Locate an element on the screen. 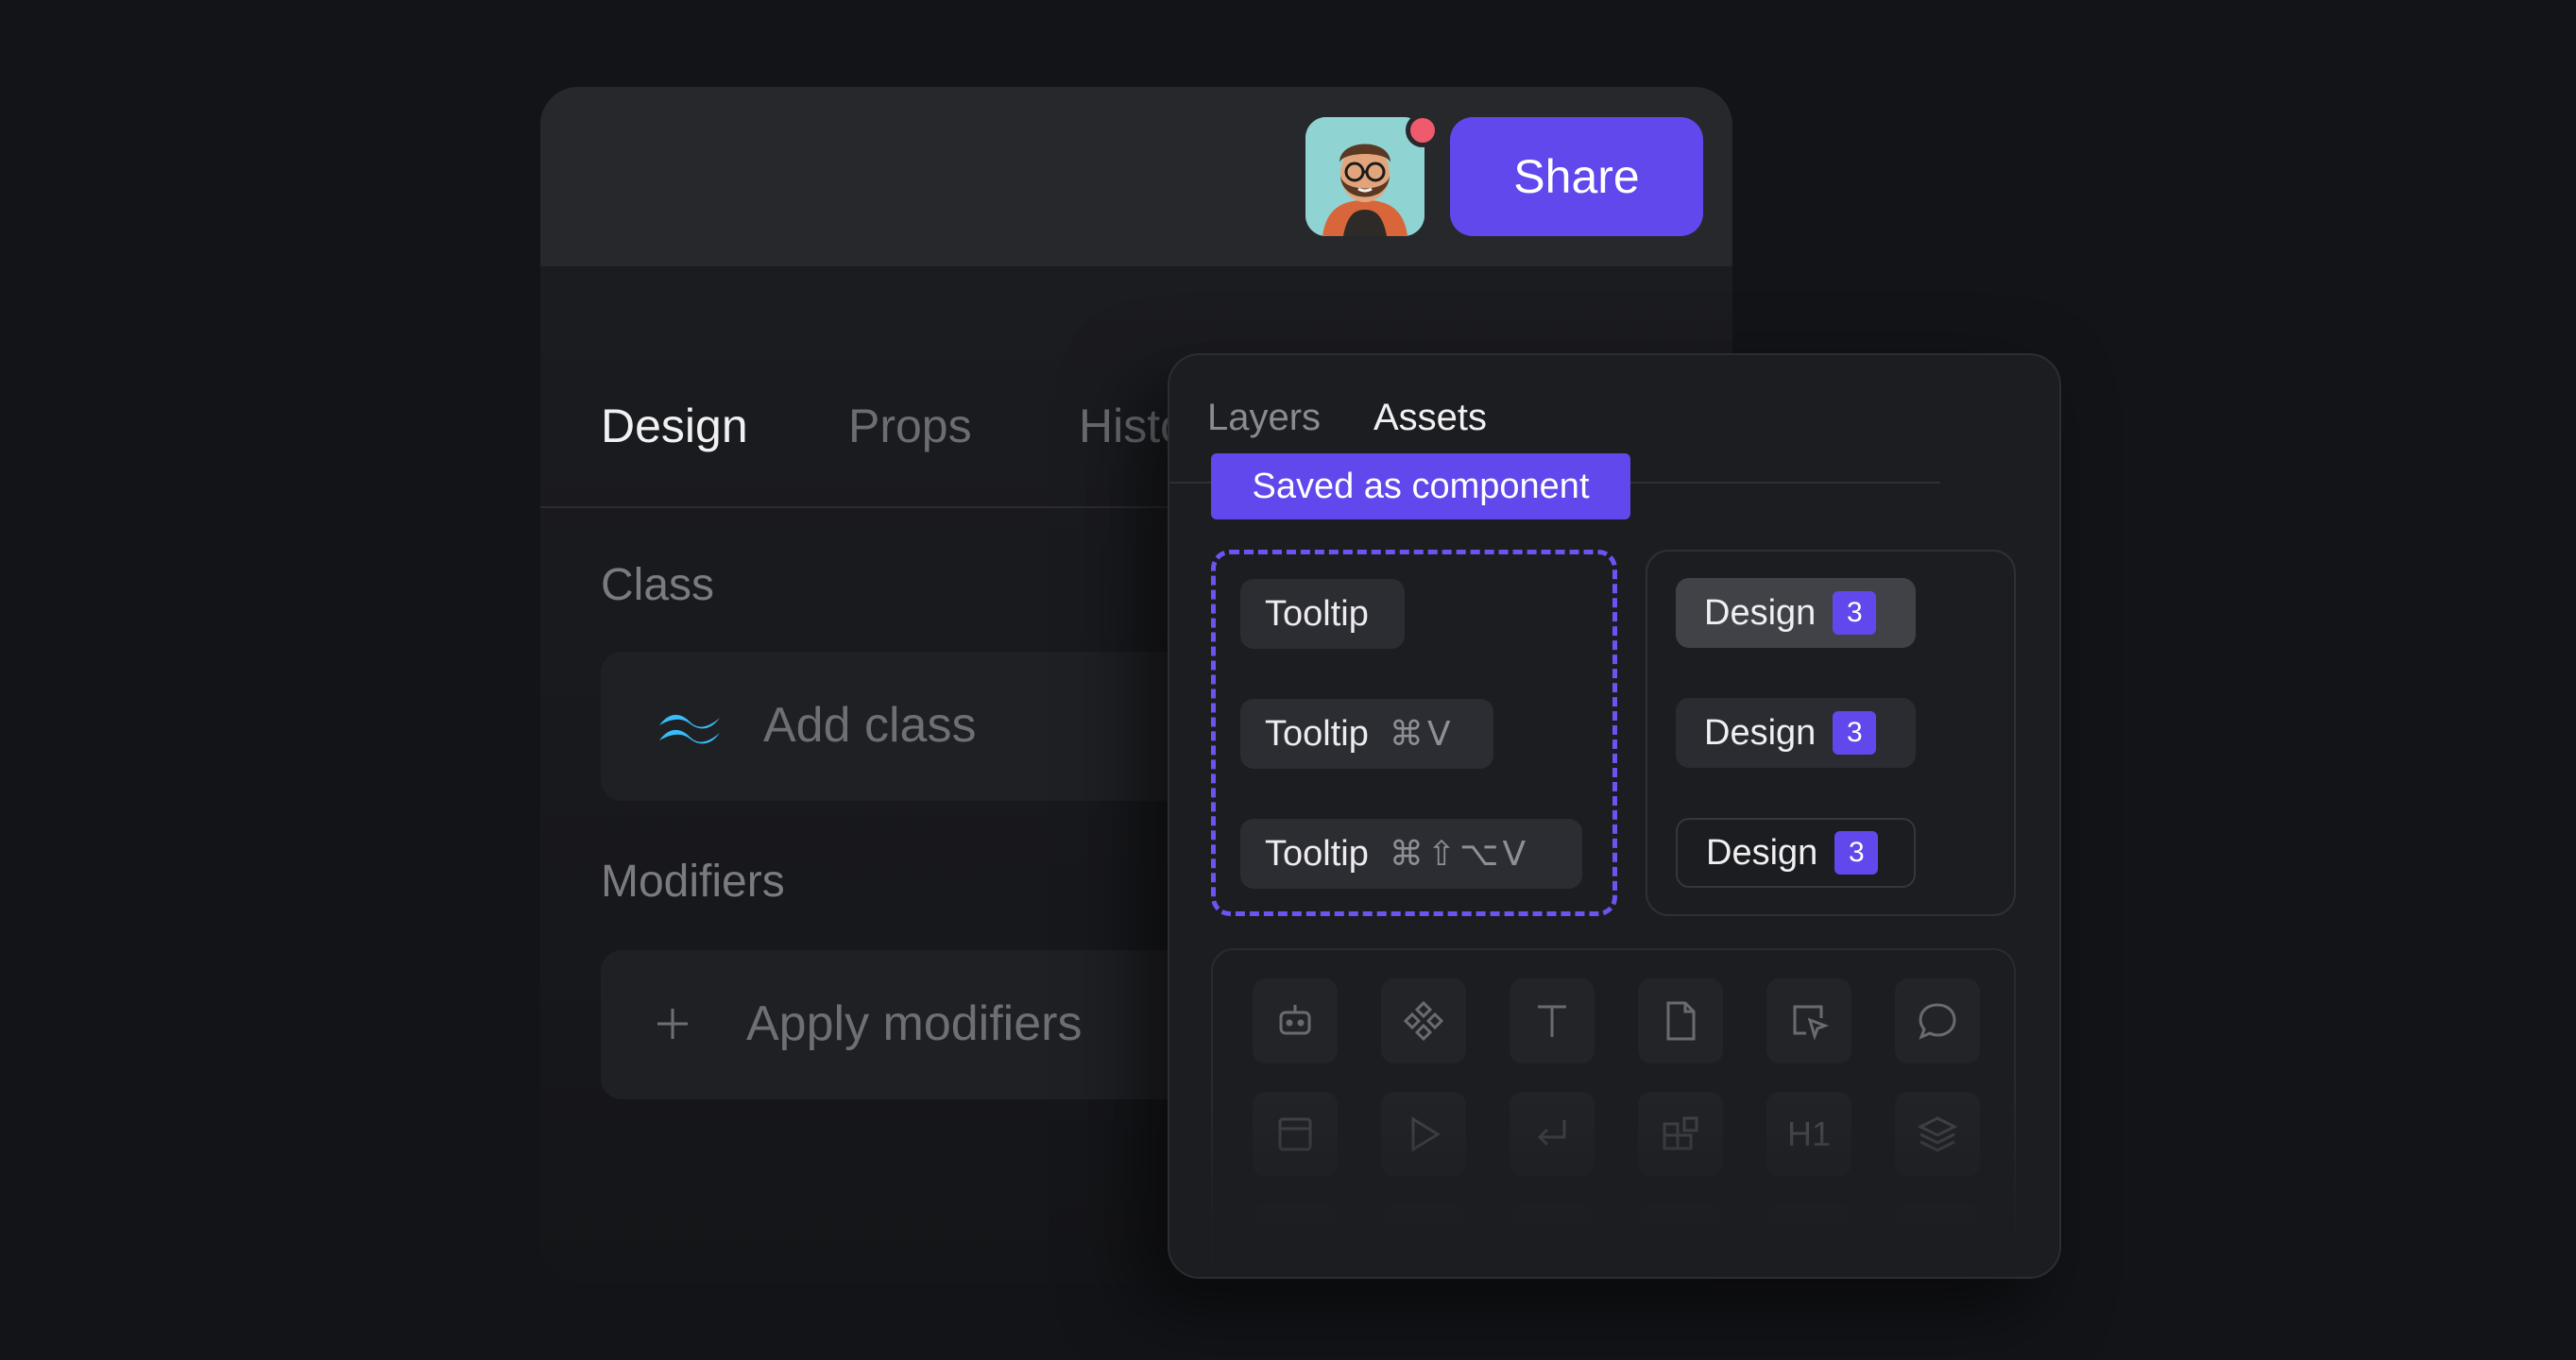 This screenshot has width=2576, height=1360. panel-fade is located at coordinates (1614, 1173).